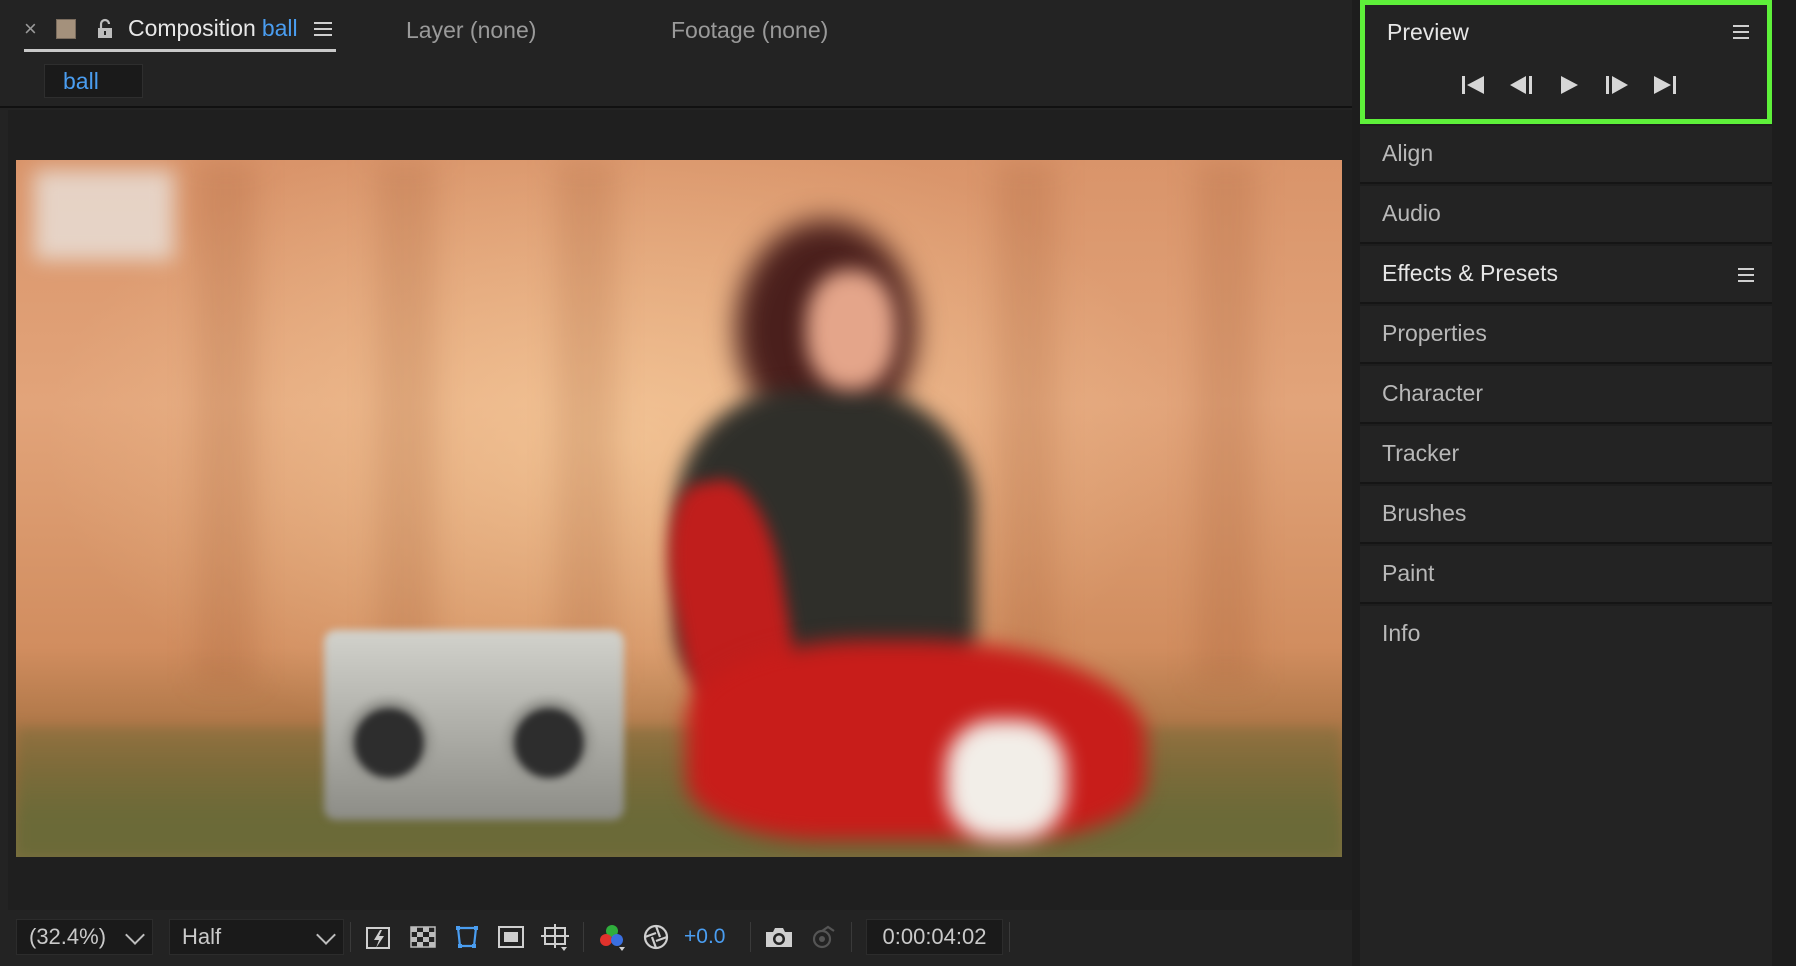 The width and height of the screenshot is (1796, 966). I want to click on color-channels-icon, so click(612, 937).